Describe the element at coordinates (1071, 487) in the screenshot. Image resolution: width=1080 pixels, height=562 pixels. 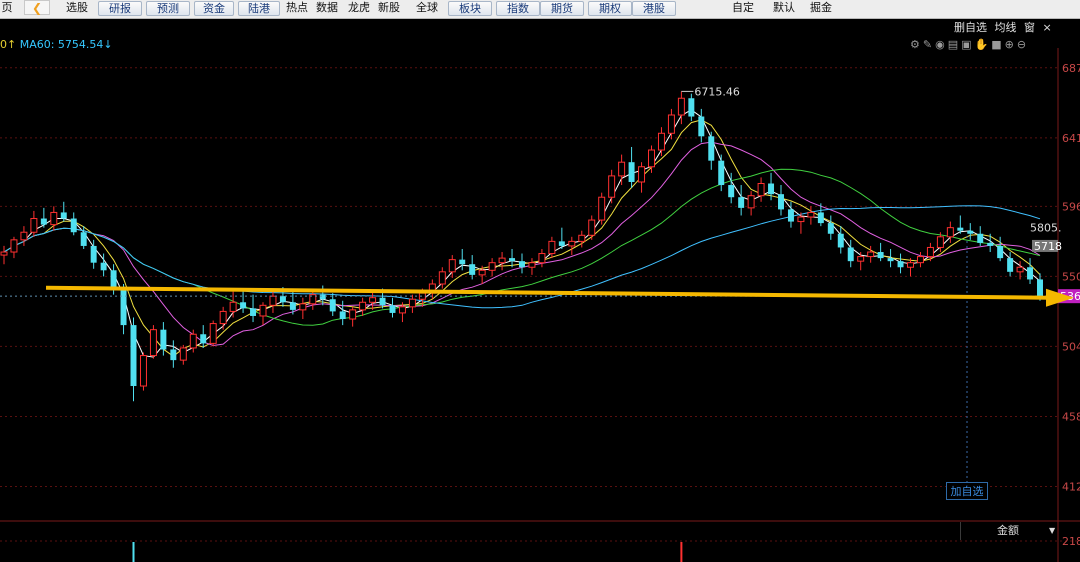
I see `y-tick-label: 412` at that location.